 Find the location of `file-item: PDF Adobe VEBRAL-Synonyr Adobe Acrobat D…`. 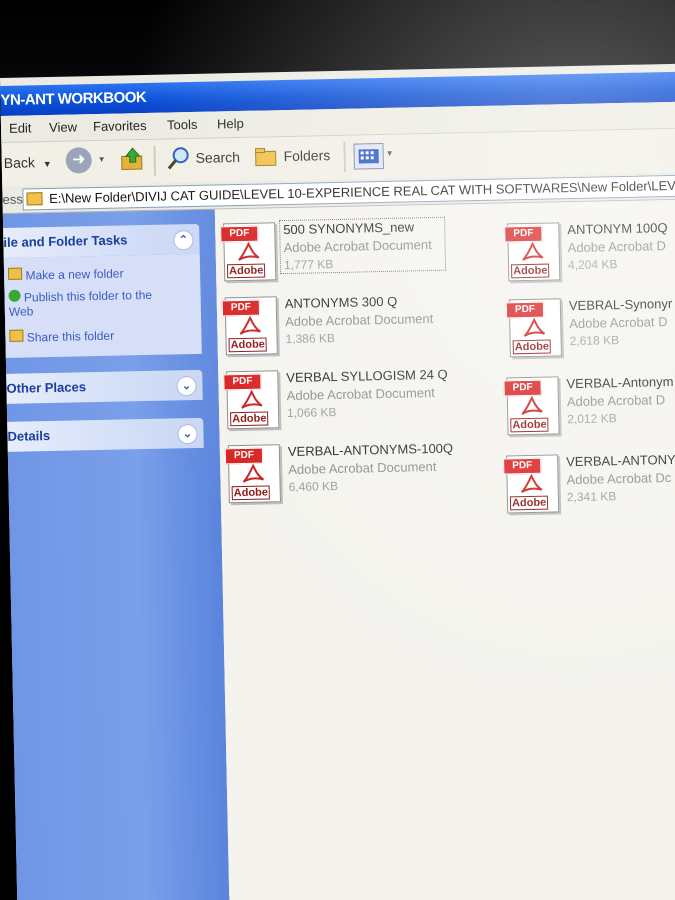

file-item: PDF Adobe VEBRAL-Synonyr Adobe Acrobat D… is located at coordinates (590, 329).